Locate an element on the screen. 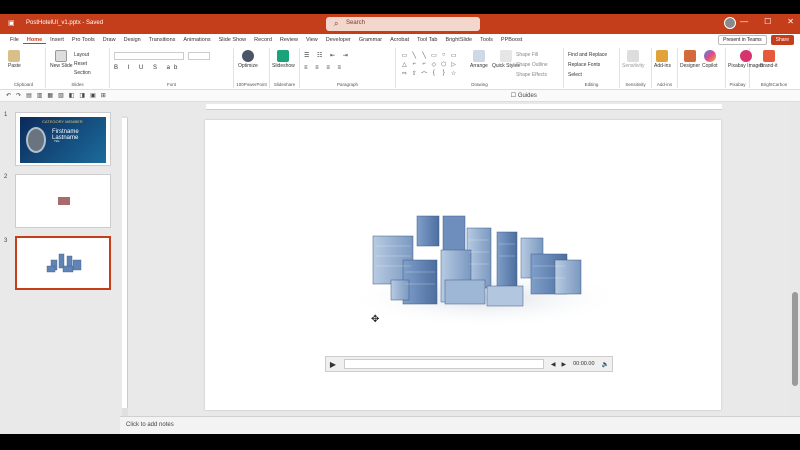 Image resolution: width=800 pixels, height=450 pixels. tab-actions: Present in Teams Share is located at coordinates (756, 40).